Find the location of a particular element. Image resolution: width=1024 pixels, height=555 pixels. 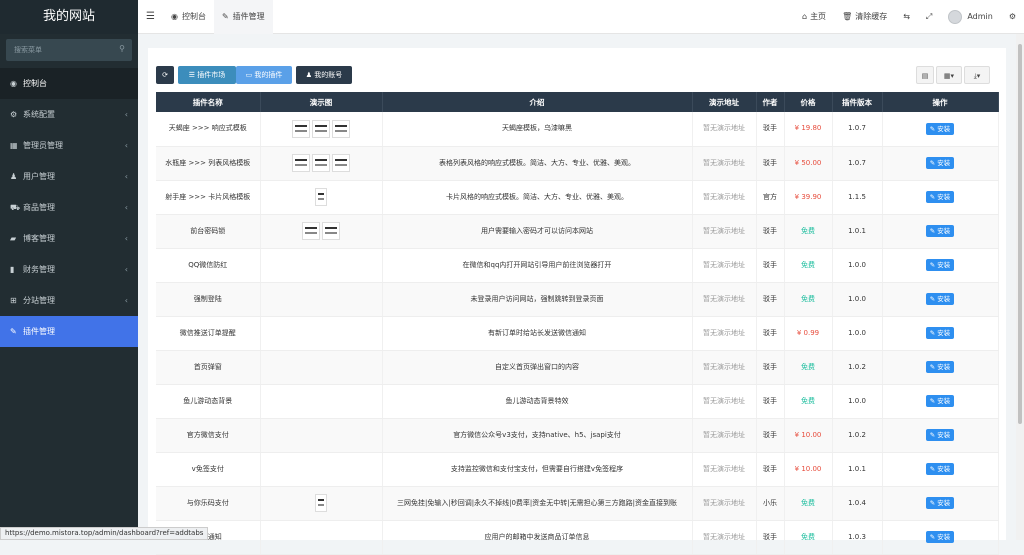

sidebar-item-0: ◉ 控制台 is located at coordinates (69, 83).